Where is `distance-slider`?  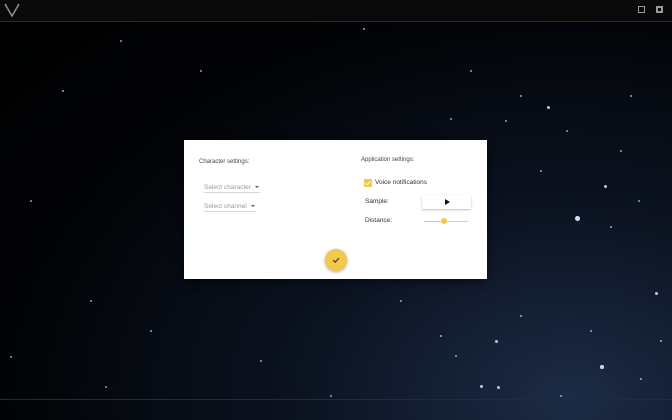
distance-slider is located at coordinates (446, 221).